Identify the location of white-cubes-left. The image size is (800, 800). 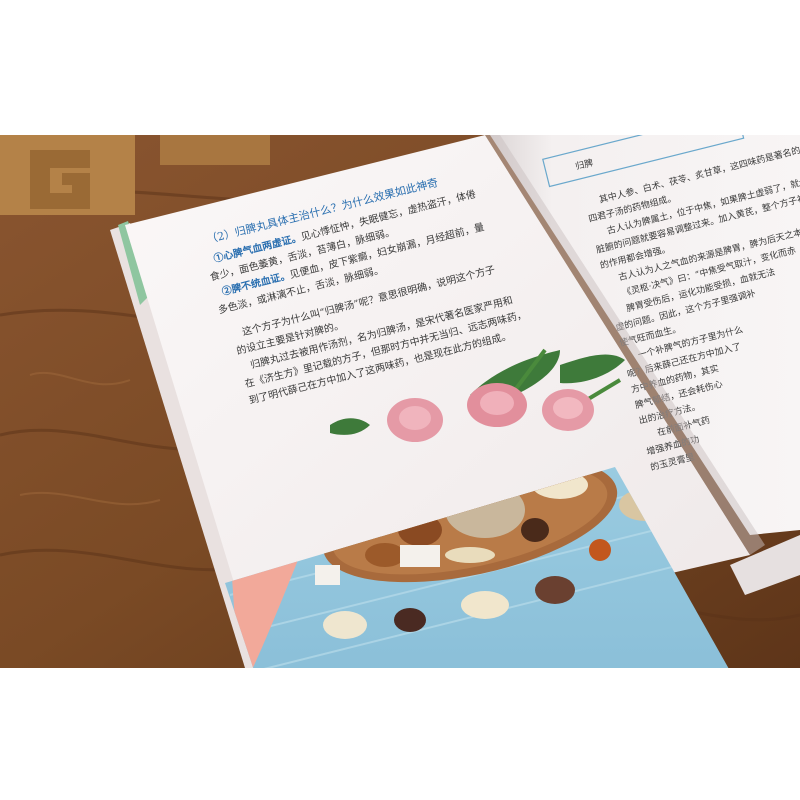
(327, 575).